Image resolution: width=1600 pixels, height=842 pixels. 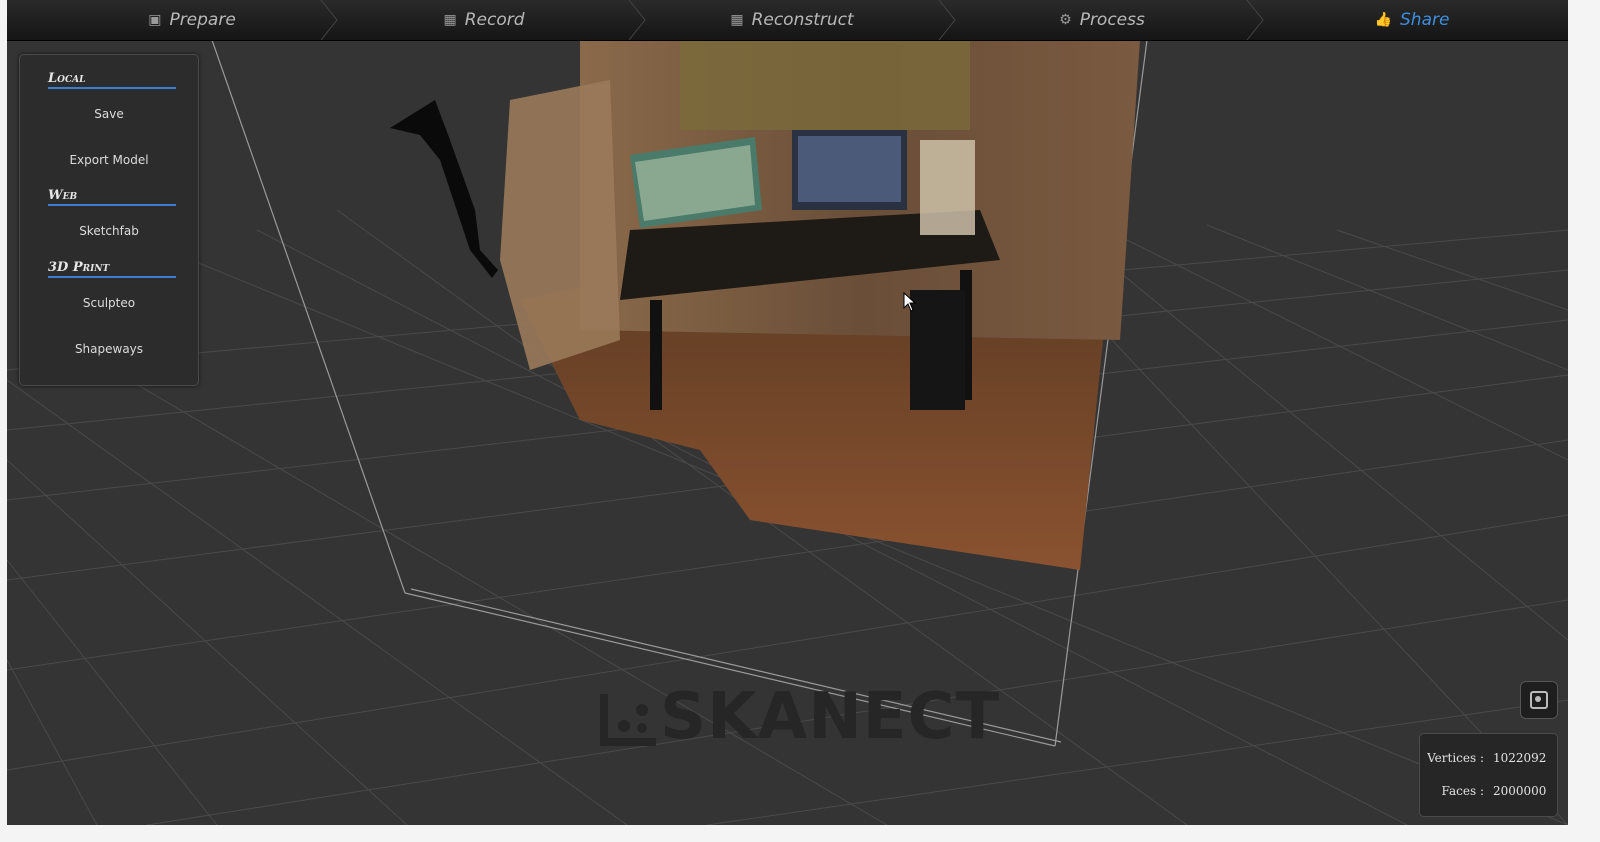 What do you see at coordinates (3, 421) in the screenshot?
I see `window-left-edge` at bounding box center [3, 421].